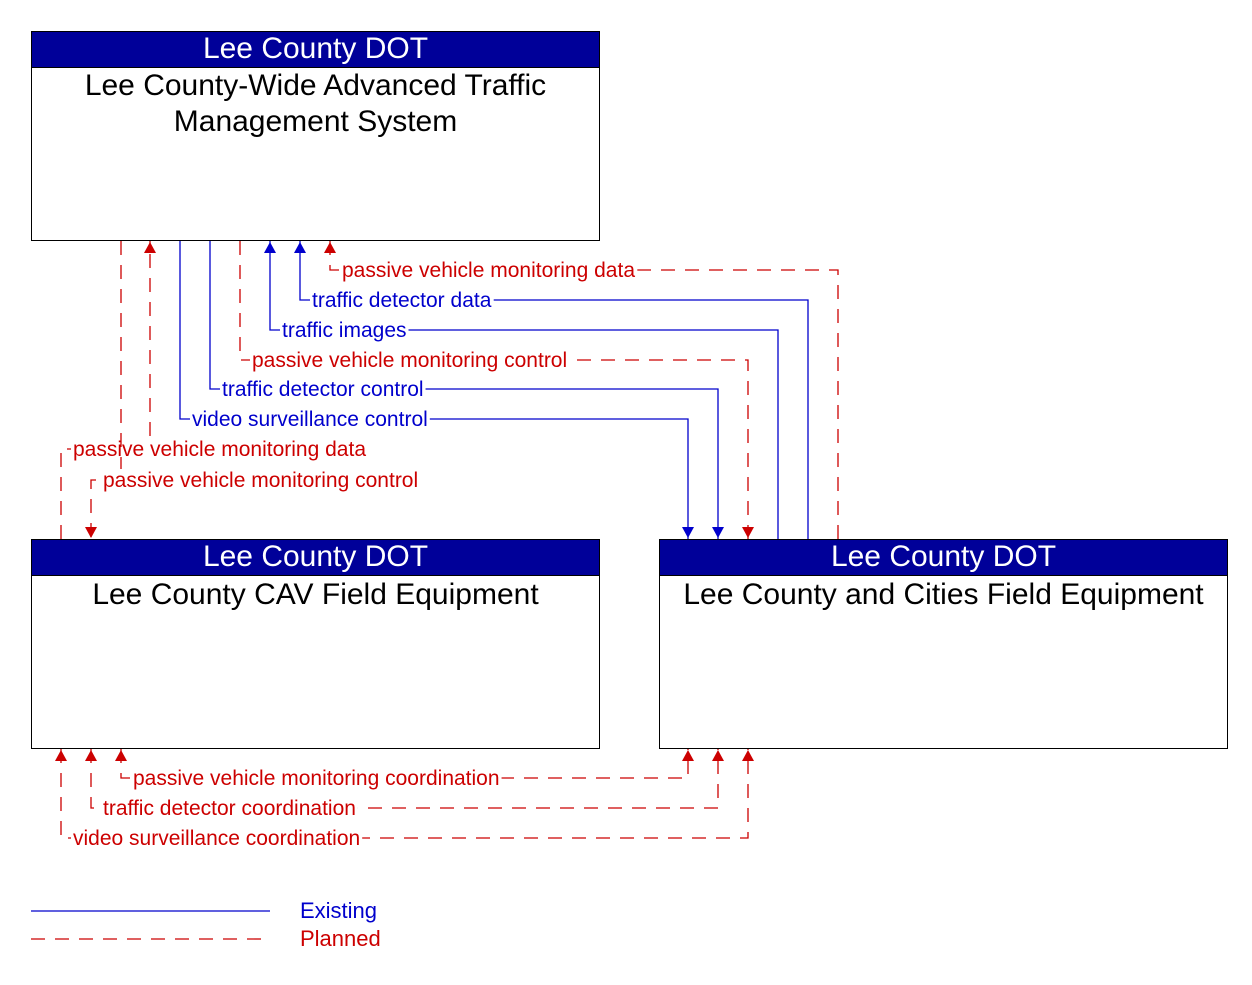  I want to click on flow-label: passive vehicle monitoring coordination, so click(316, 778).